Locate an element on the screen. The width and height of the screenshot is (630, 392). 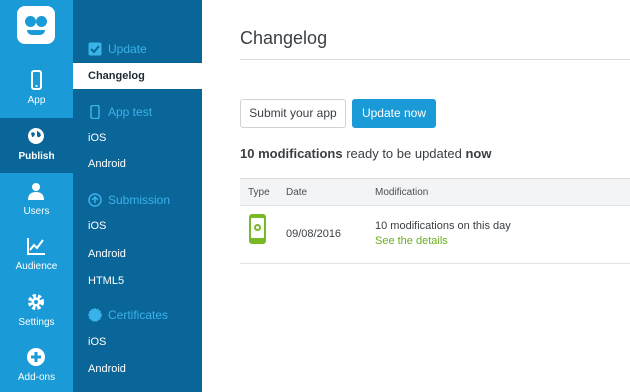
sidebar-item-changelog: Changelog is located at coordinates (137, 76).